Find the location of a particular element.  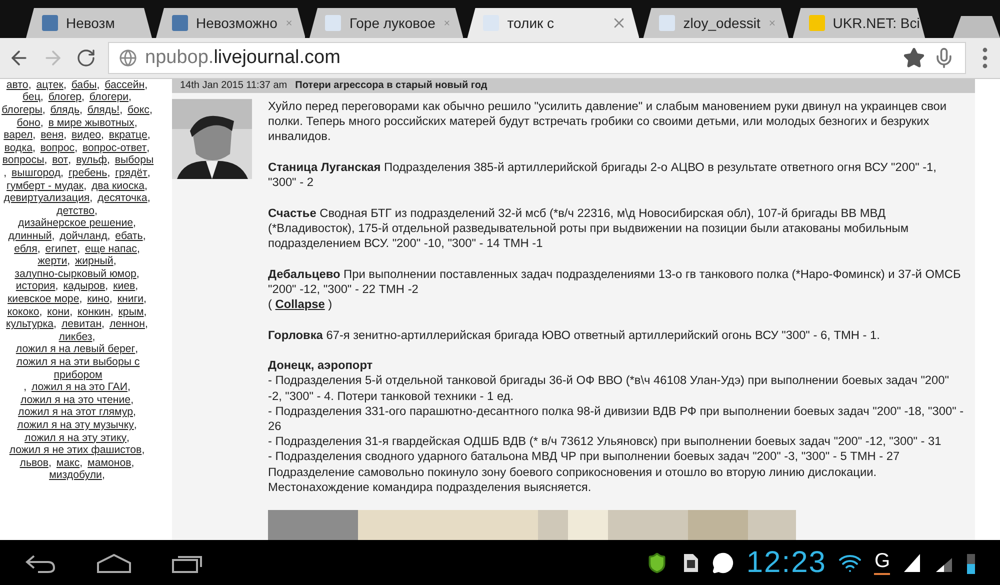

tag-link: ложил я на этот глямур is located at coordinates (75, 412).